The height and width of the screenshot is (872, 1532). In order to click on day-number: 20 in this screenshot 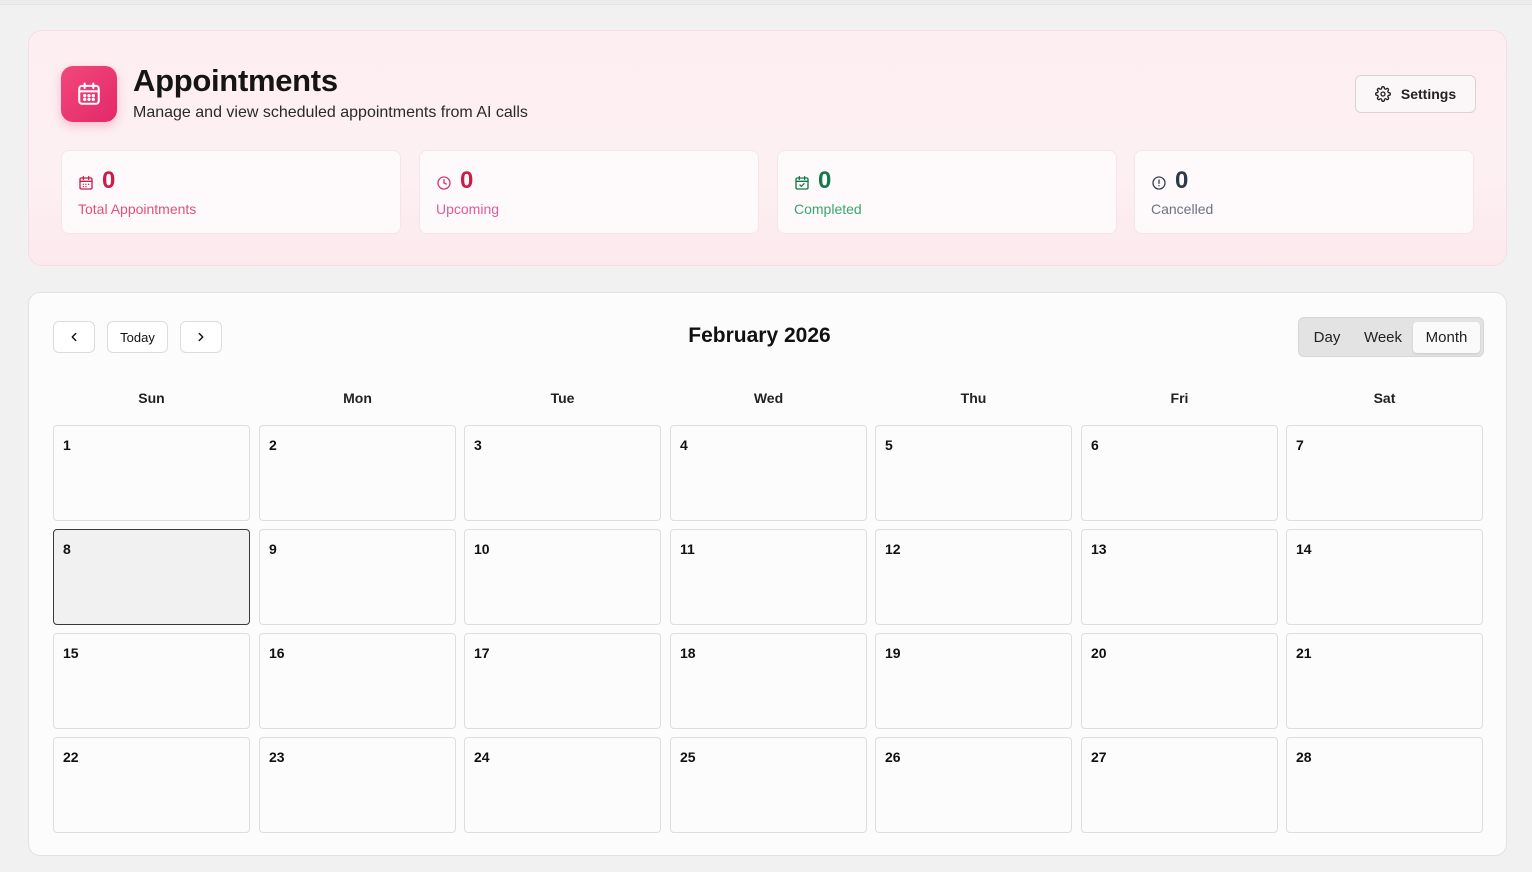, I will do `click(1099, 653)`.